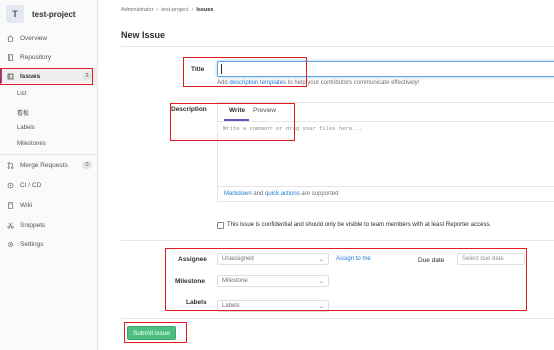 The image size is (554, 350). I want to click on supported-text: are supported, so click(319, 194).